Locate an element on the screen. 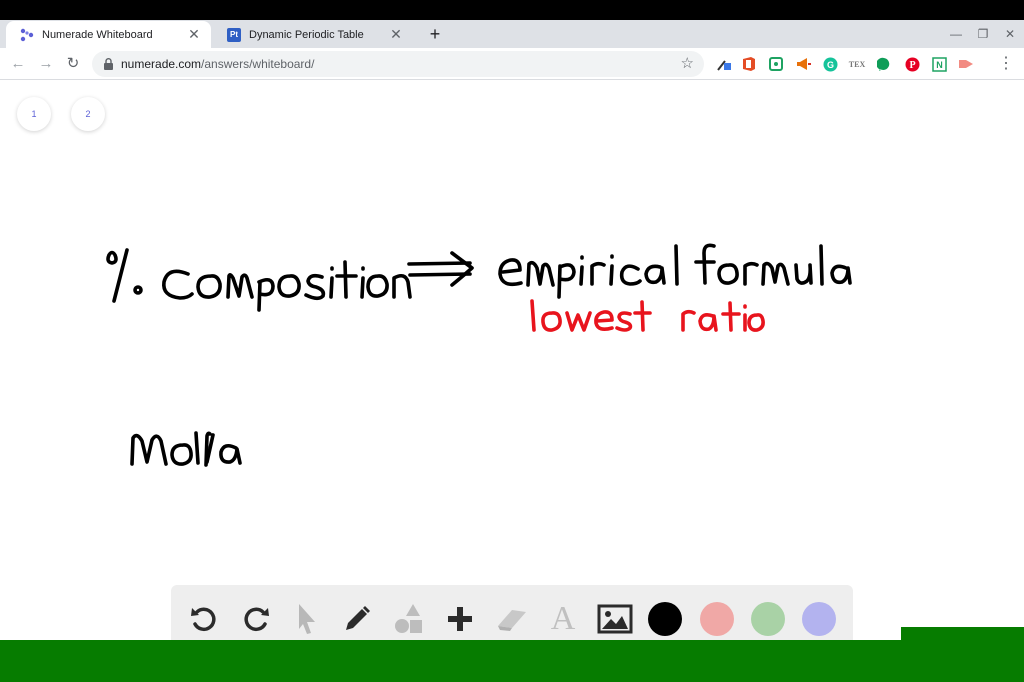  eraser-icon is located at coordinates (512, 619).